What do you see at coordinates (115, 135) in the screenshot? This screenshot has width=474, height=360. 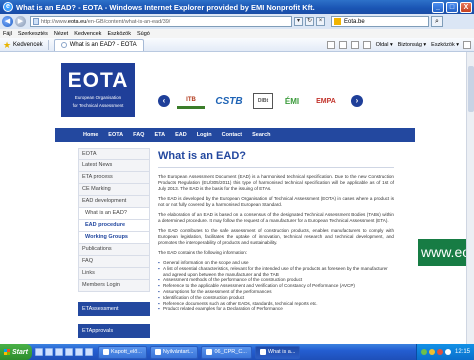 I see `nav-eota: EOTA` at bounding box center [115, 135].